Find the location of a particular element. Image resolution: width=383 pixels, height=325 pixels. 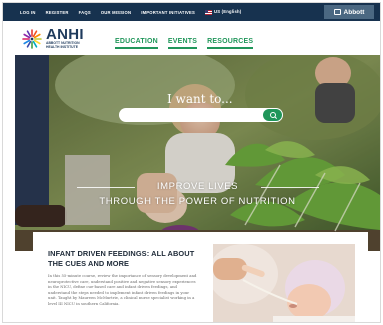

abbott-logo-icon is located at coordinates (337, 12).